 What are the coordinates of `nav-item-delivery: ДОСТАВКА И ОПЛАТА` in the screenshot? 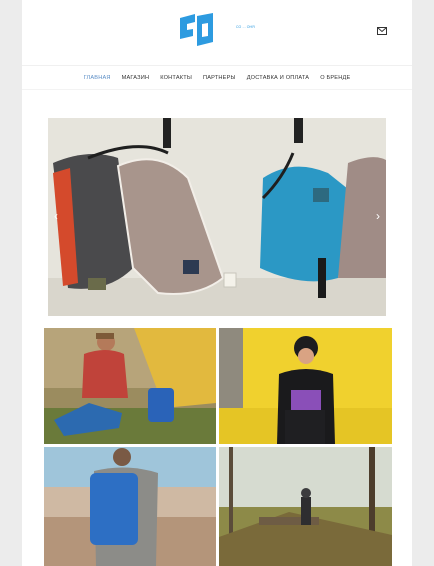 It's located at (278, 78).